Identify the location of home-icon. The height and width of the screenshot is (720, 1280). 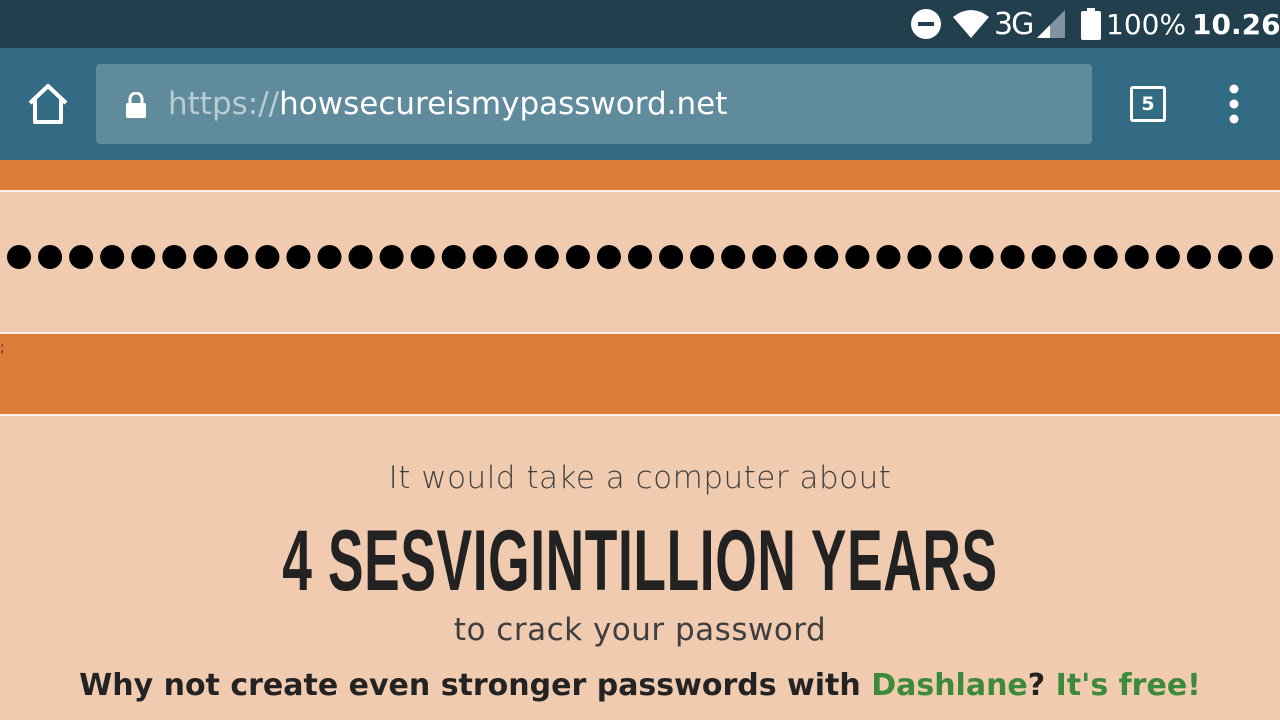
(48, 104).